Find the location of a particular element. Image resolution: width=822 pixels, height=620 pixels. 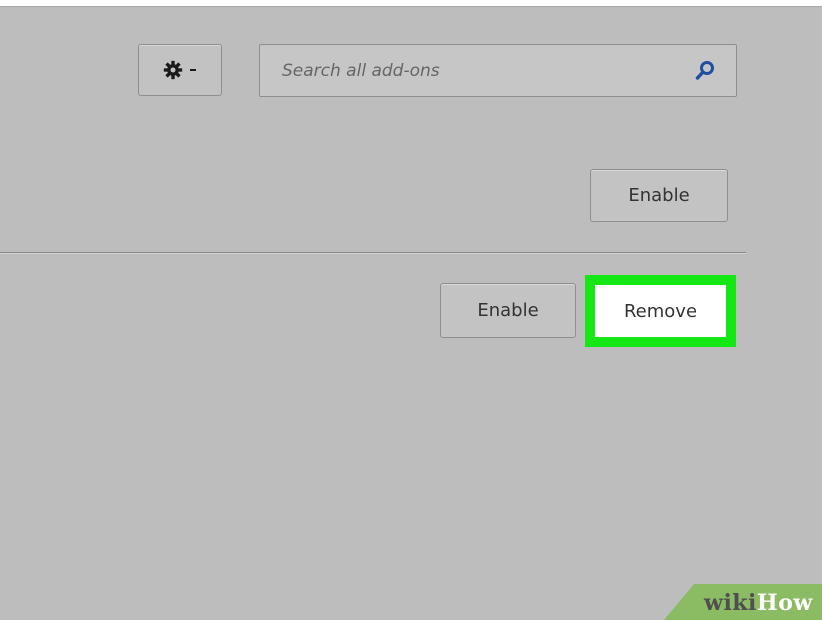

addon-2-remove-button: Remove is located at coordinates (660, 311).